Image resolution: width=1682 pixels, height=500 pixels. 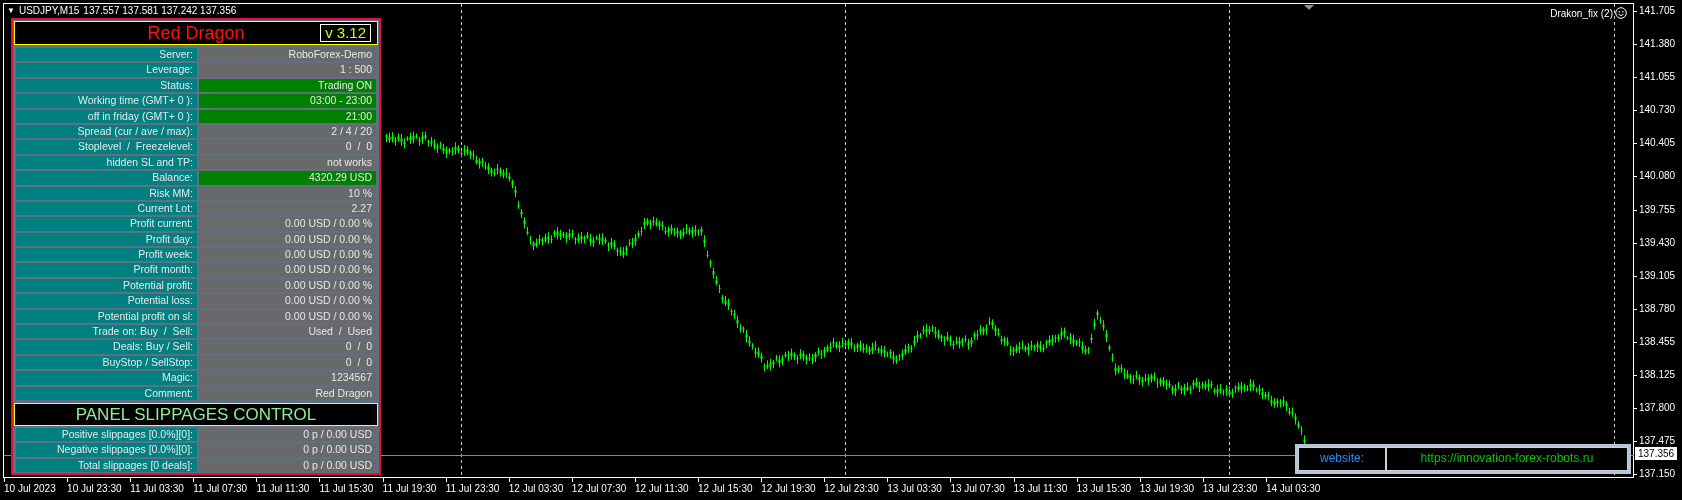 I want to click on row-label: Working time (GMT+ 0 ):, so click(x=106, y=101).